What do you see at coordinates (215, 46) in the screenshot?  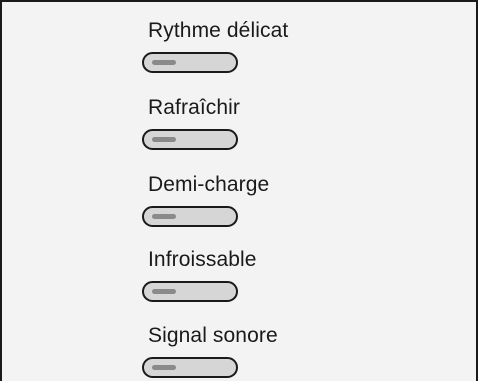 I see `option-rythme-delicat: Rythme délicat` at bounding box center [215, 46].